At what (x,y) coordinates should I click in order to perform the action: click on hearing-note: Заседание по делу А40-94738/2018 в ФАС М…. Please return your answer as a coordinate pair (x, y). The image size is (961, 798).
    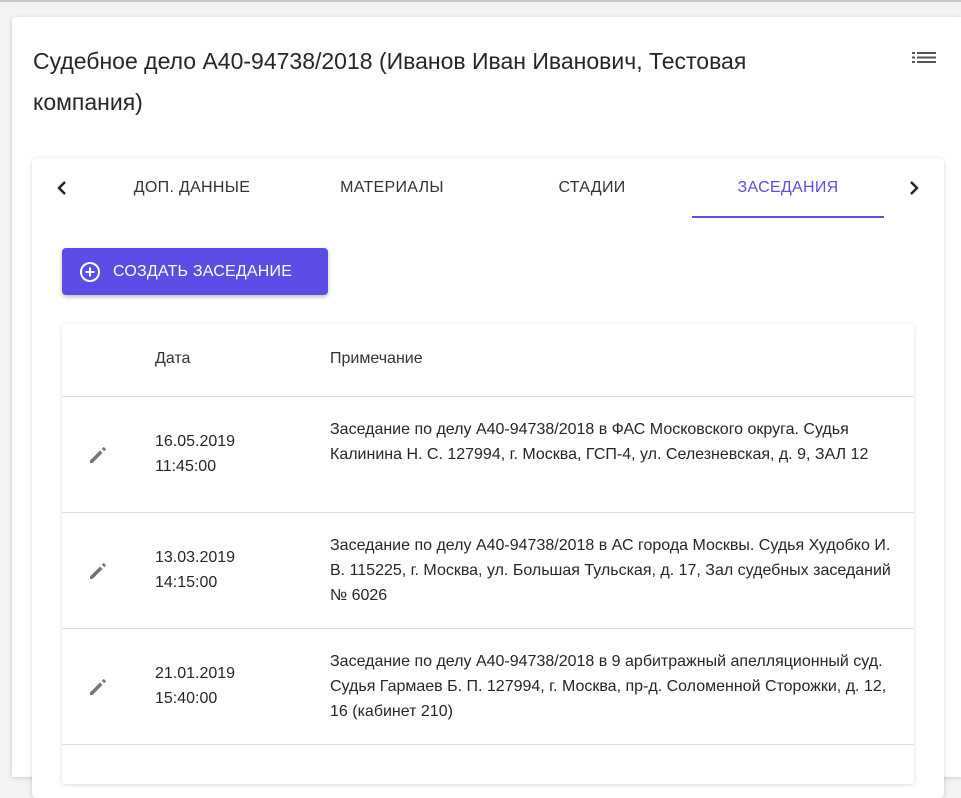
    Looking at the image, I should click on (599, 442).